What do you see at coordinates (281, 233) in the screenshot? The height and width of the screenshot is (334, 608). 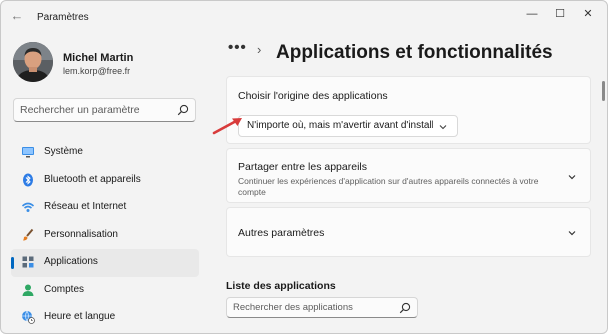 I see `more-settings-title: Autres paramètres` at bounding box center [281, 233].